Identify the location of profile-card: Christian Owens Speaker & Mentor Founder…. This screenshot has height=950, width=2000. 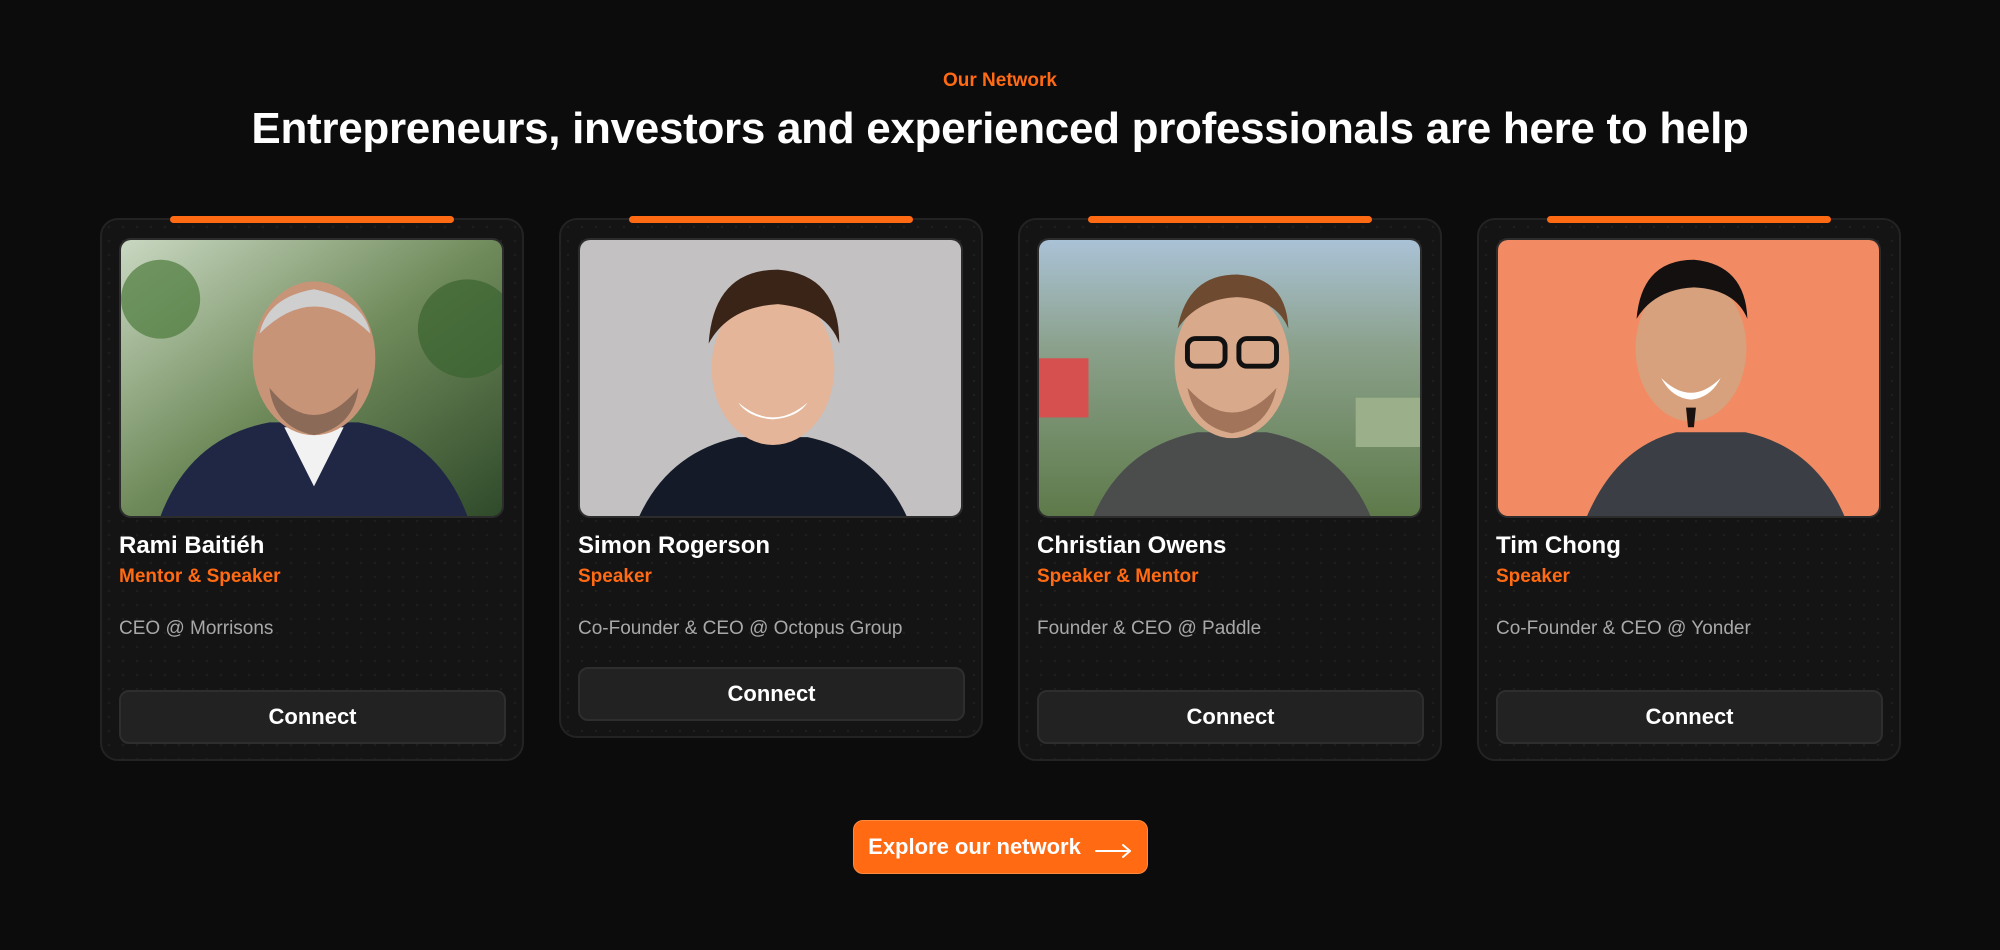
(1230, 488).